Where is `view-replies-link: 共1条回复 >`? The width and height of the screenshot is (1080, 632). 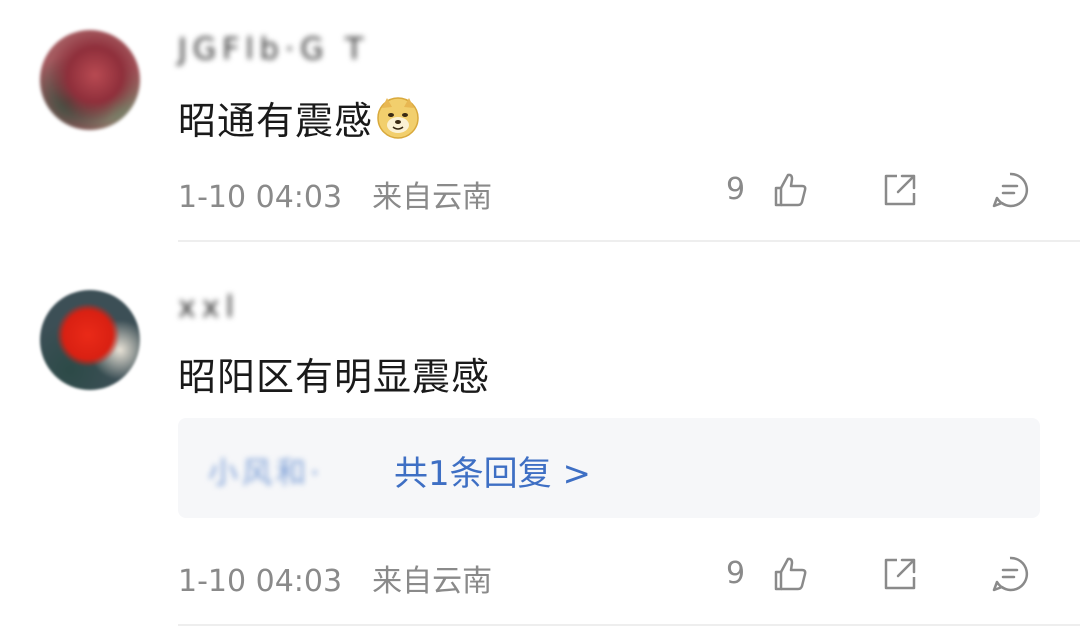
view-replies-link: 共1条回复 > is located at coordinates (492, 470).